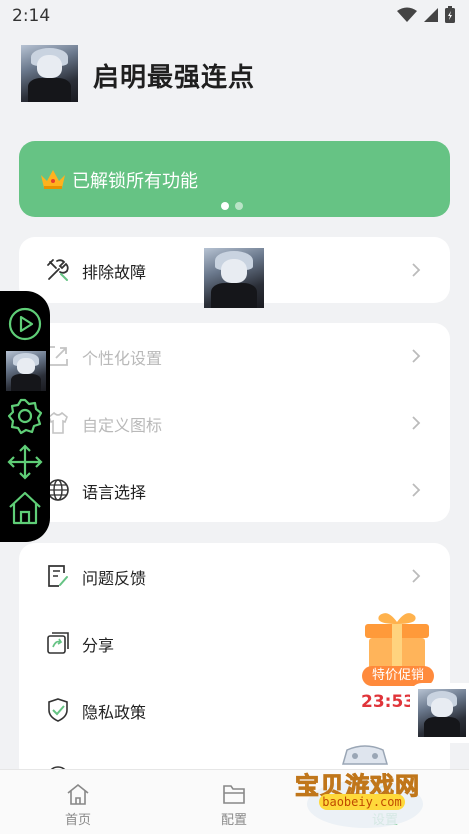  What do you see at coordinates (31, 16) in the screenshot?
I see `status-time: 2:14` at bounding box center [31, 16].